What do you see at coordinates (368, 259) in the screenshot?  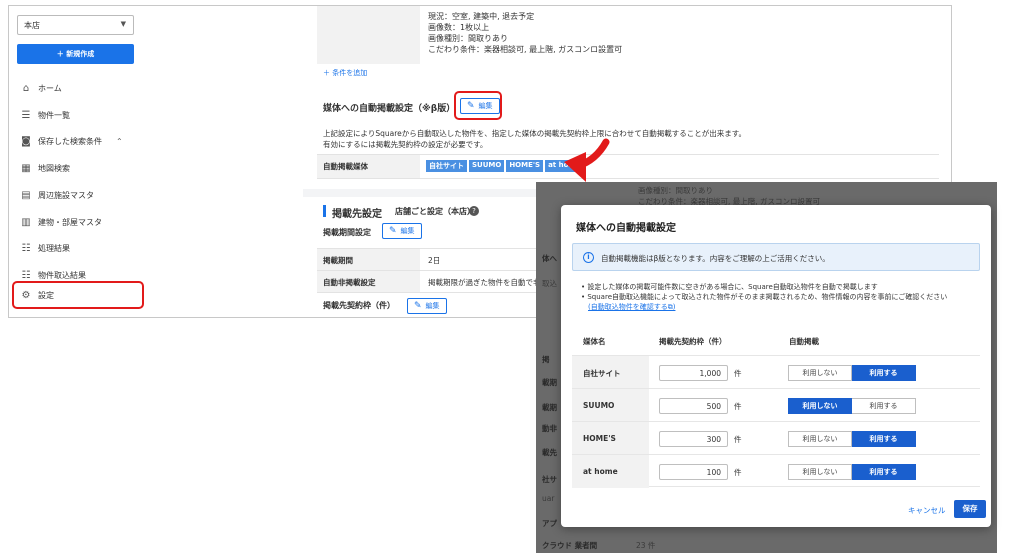 I see `period-label: 掲載期間` at bounding box center [368, 259].